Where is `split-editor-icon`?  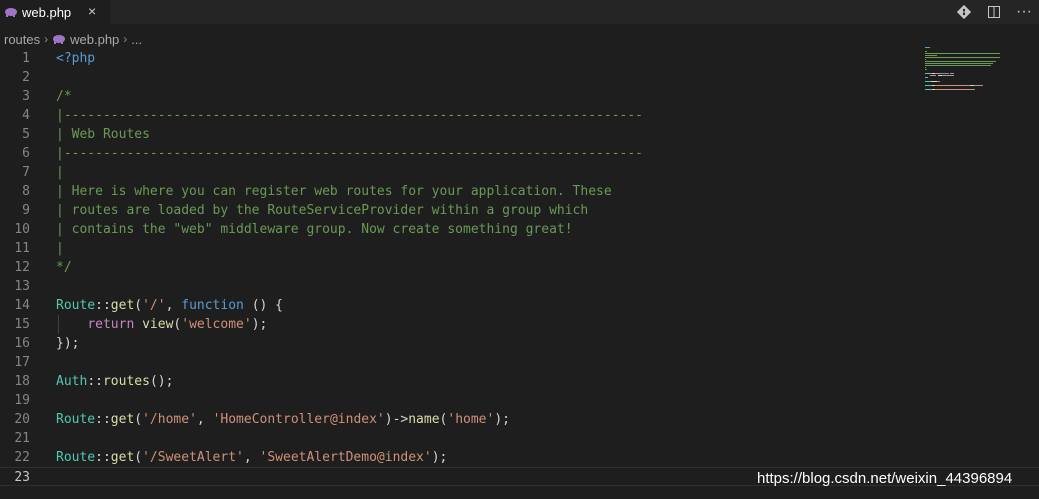 split-editor-icon is located at coordinates (994, 12).